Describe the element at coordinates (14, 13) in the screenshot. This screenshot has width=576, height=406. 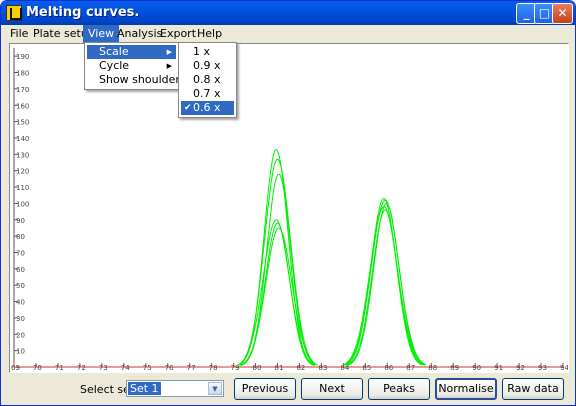
I see `app-icon` at that location.